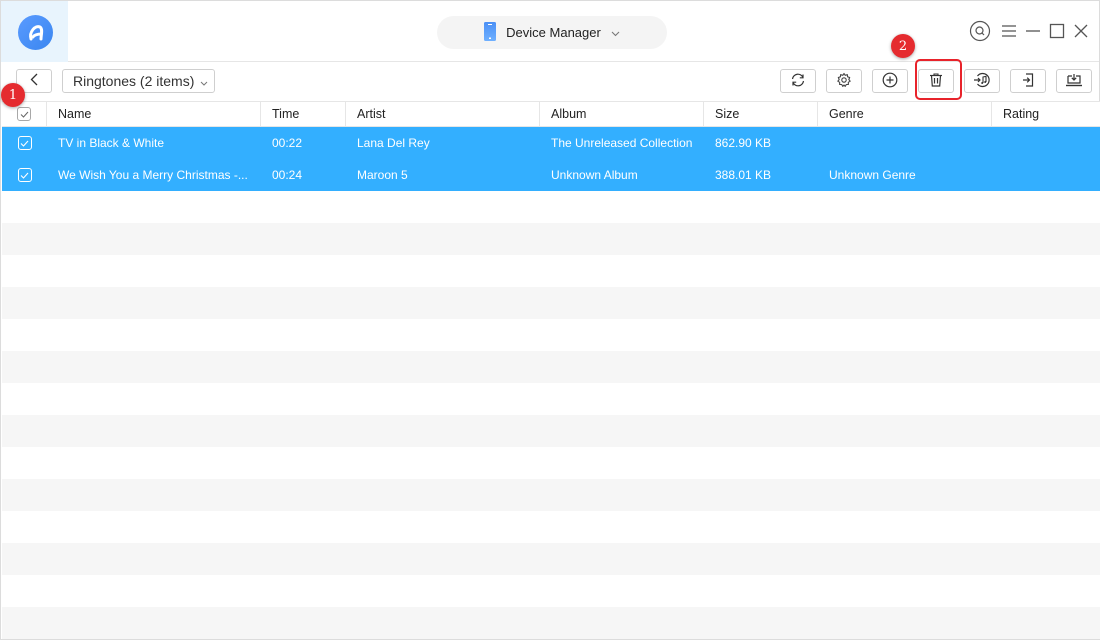  I want to click on menu-icon, so click(1009, 31).